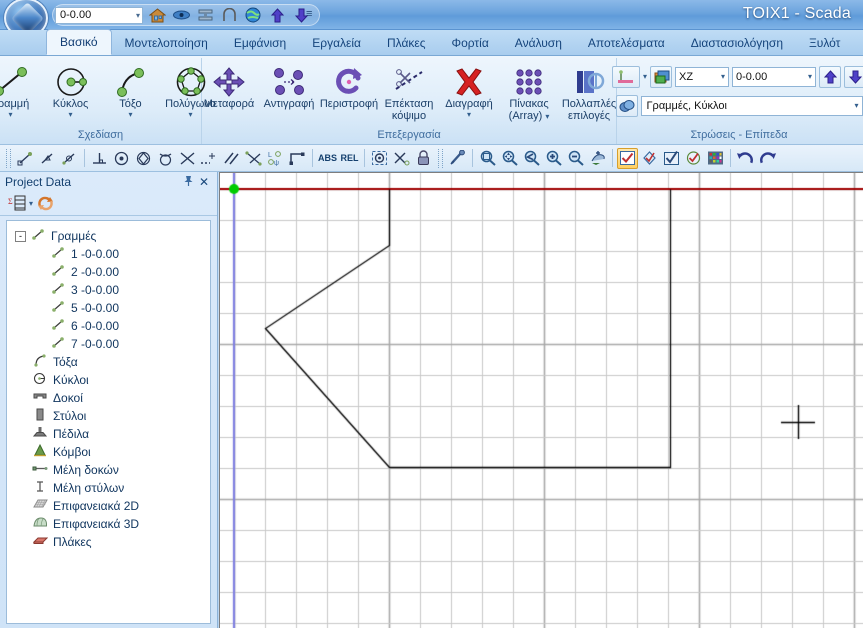 This screenshot has width=863, height=628. What do you see at coordinates (157, 15) in the screenshot?
I see `house-icon` at bounding box center [157, 15].